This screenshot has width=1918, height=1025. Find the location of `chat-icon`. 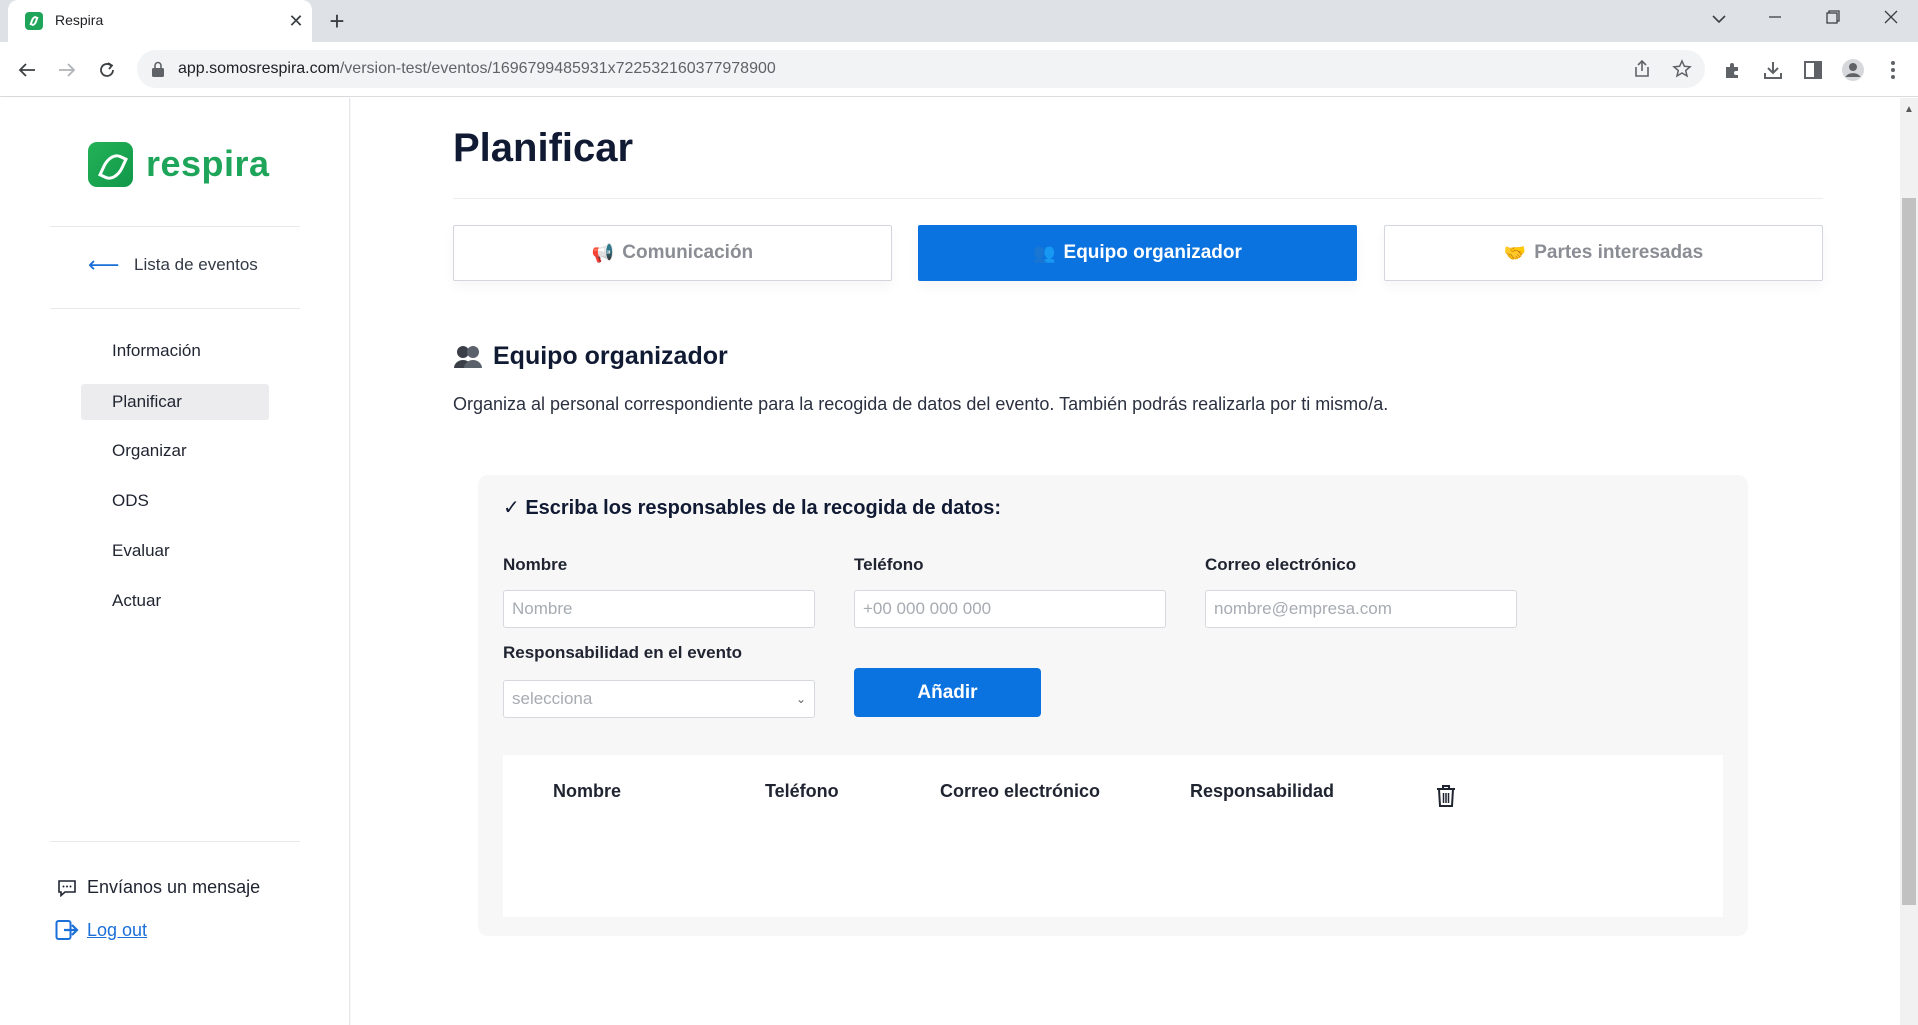

chat-icon is located at coordinates (67, 888).